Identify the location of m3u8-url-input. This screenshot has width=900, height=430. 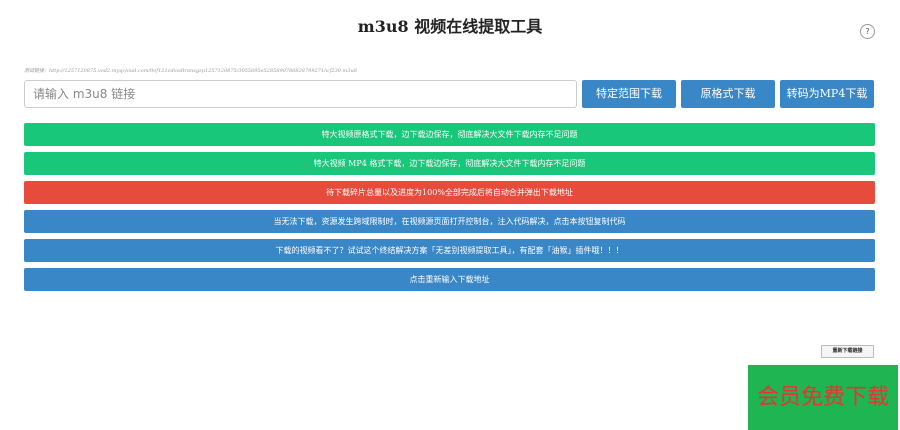
(300, 94).